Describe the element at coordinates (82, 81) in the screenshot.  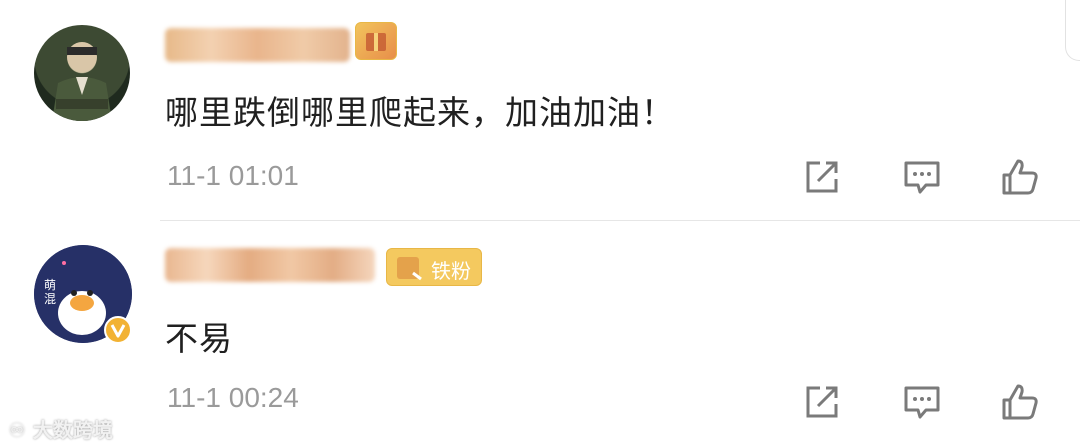
I see `avatar-portrait-icon` at that location.